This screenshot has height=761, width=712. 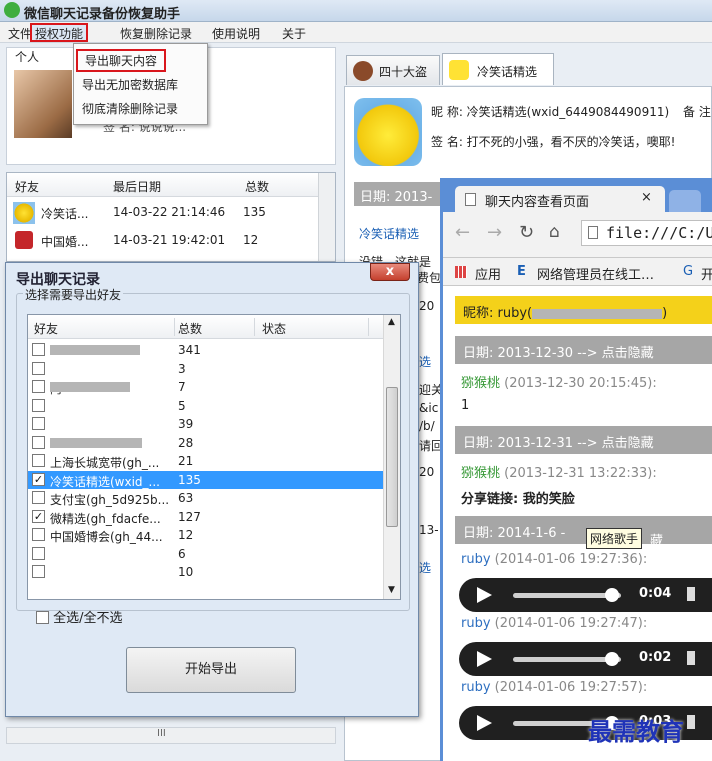 I want to click on scroll-thumb, so click(x=392, y=457).